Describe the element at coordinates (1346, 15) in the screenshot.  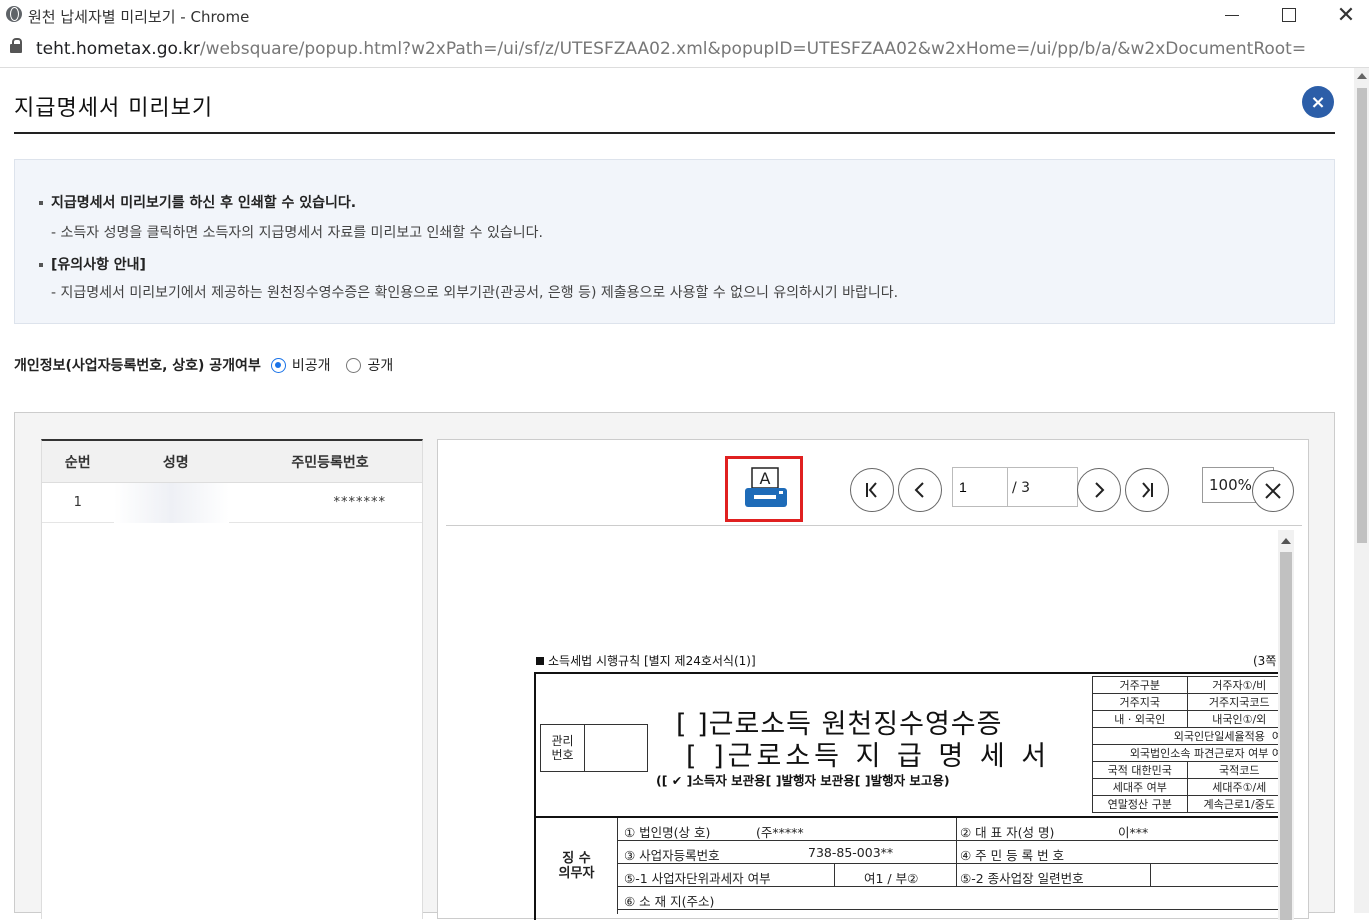
I see `window-close-button: ✕` at that location.